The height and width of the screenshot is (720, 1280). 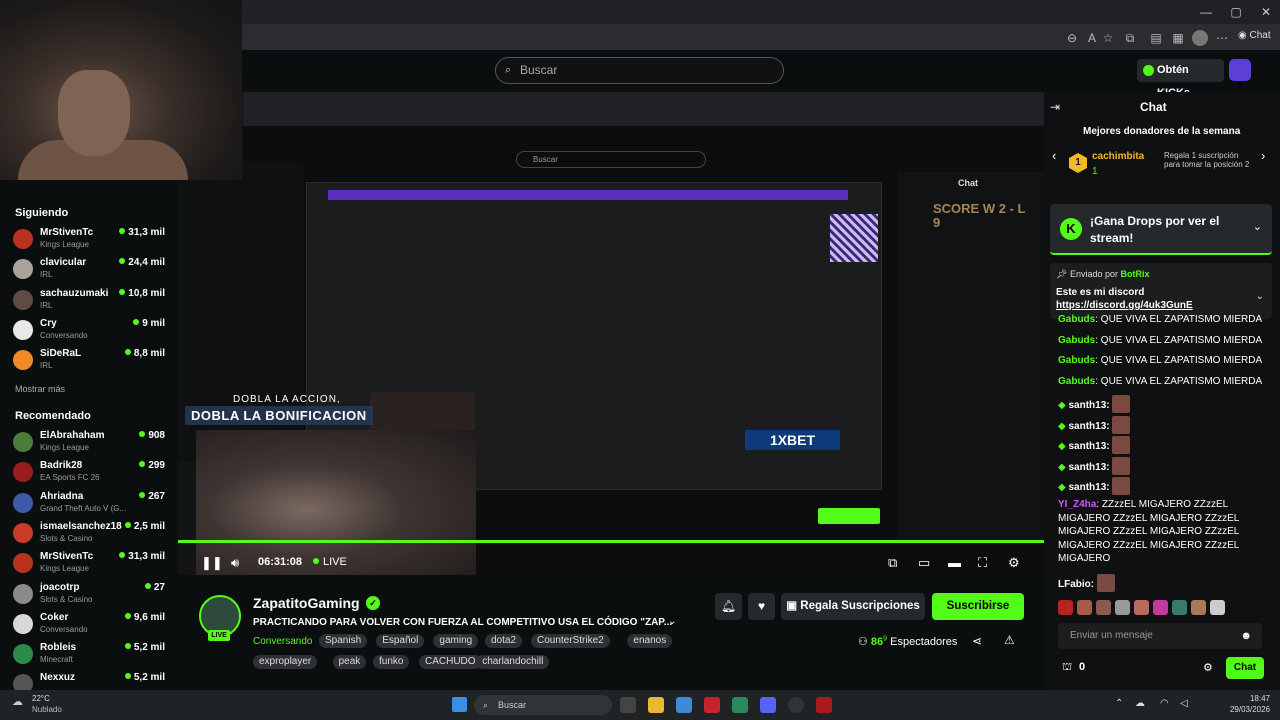 I want to click on kicks-wallet-icon: ⛫, so click(x=1067, y=668).